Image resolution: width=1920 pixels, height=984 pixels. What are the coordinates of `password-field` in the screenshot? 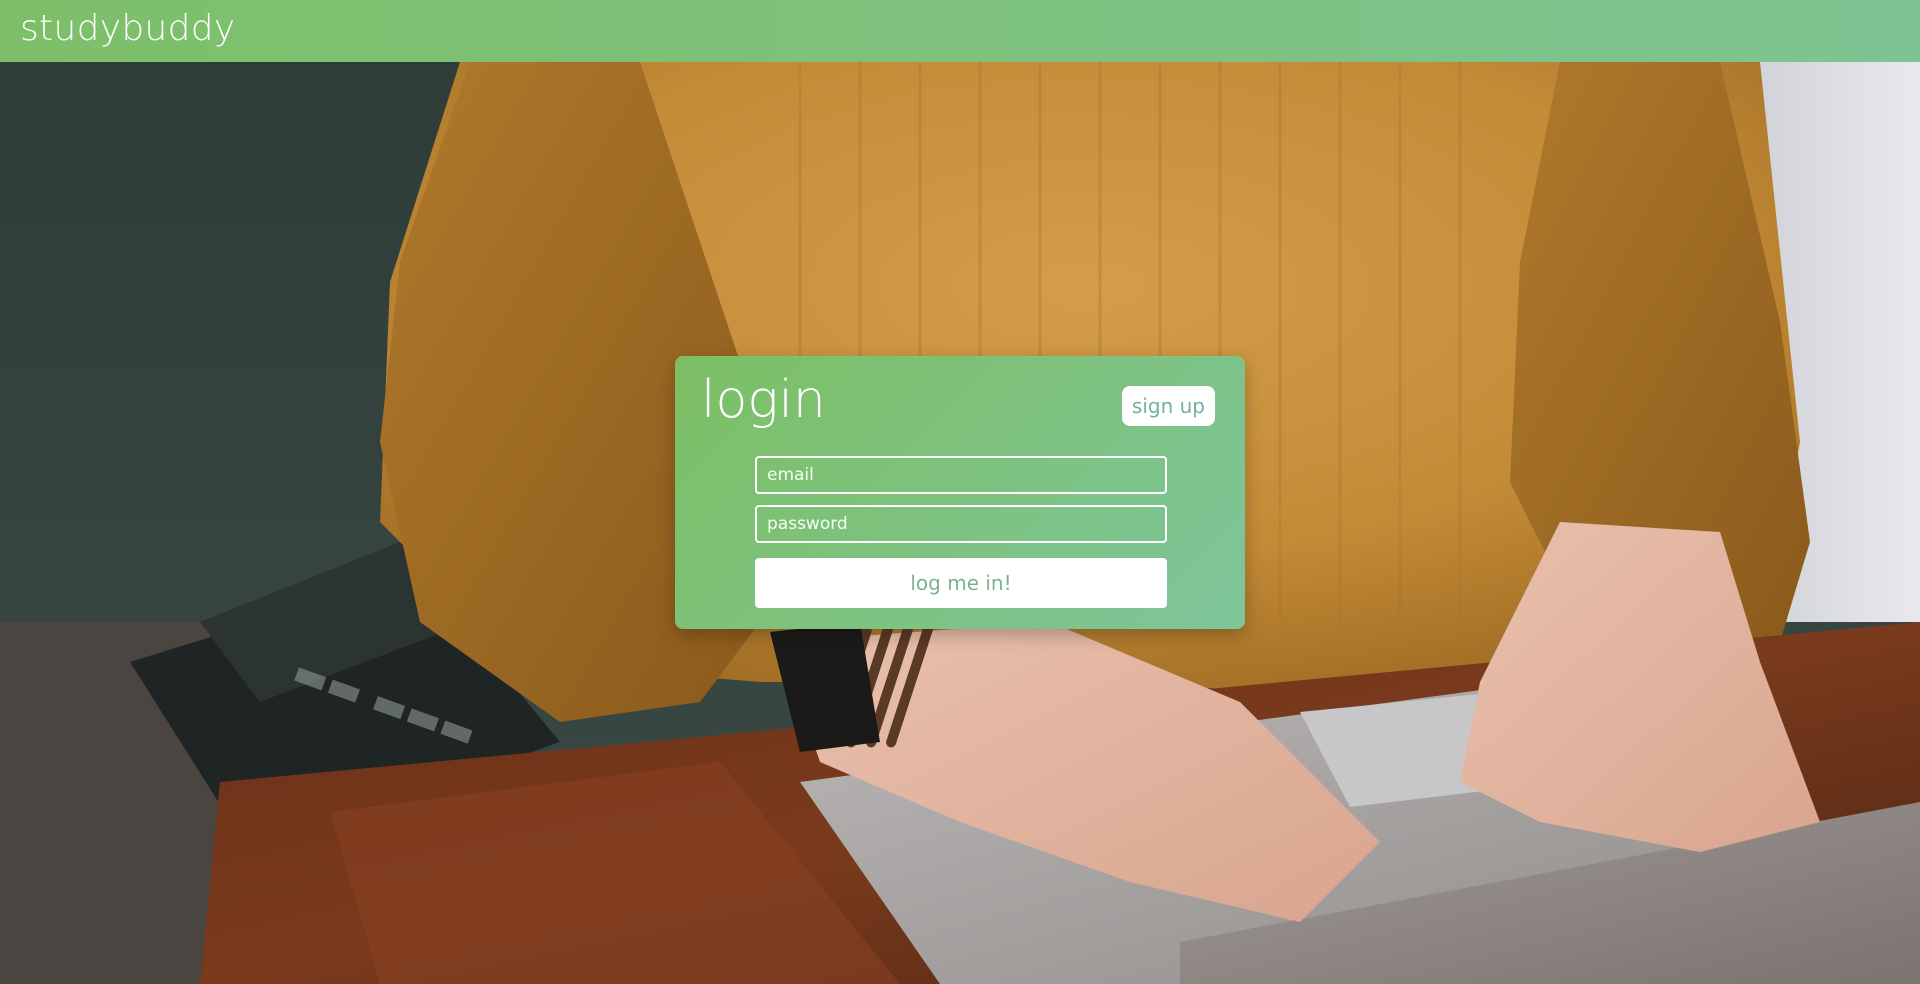 It's located at (961, 524).